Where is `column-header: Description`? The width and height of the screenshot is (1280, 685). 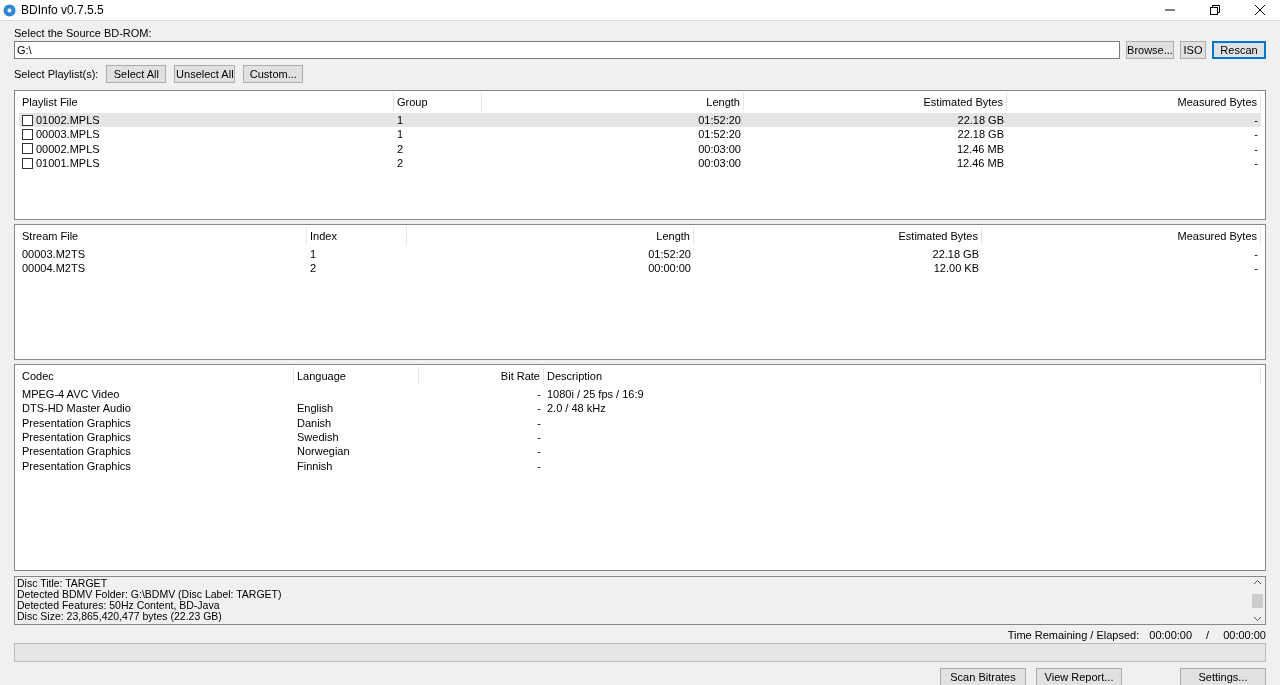 column-header: Description is located at coordinates (902, 376).